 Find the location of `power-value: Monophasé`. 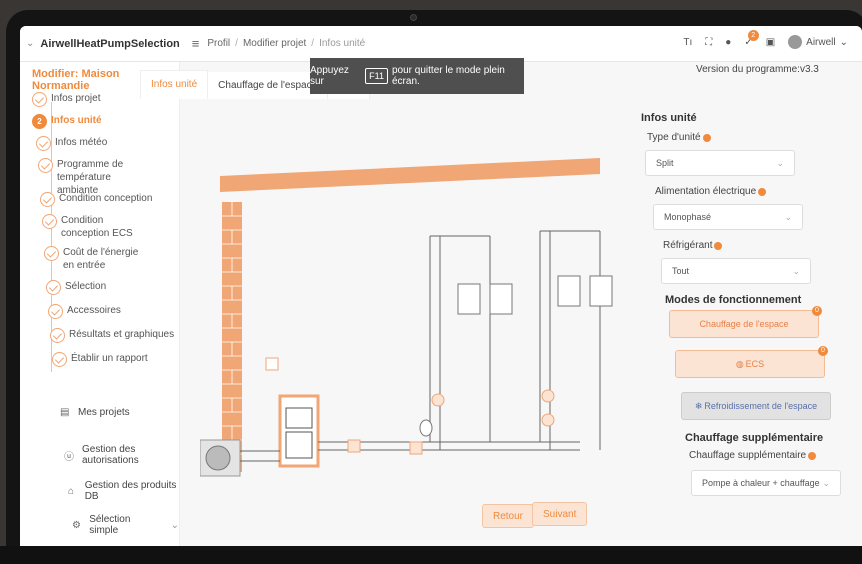

power-value: Monophasé is located at coordinates (688, 217).